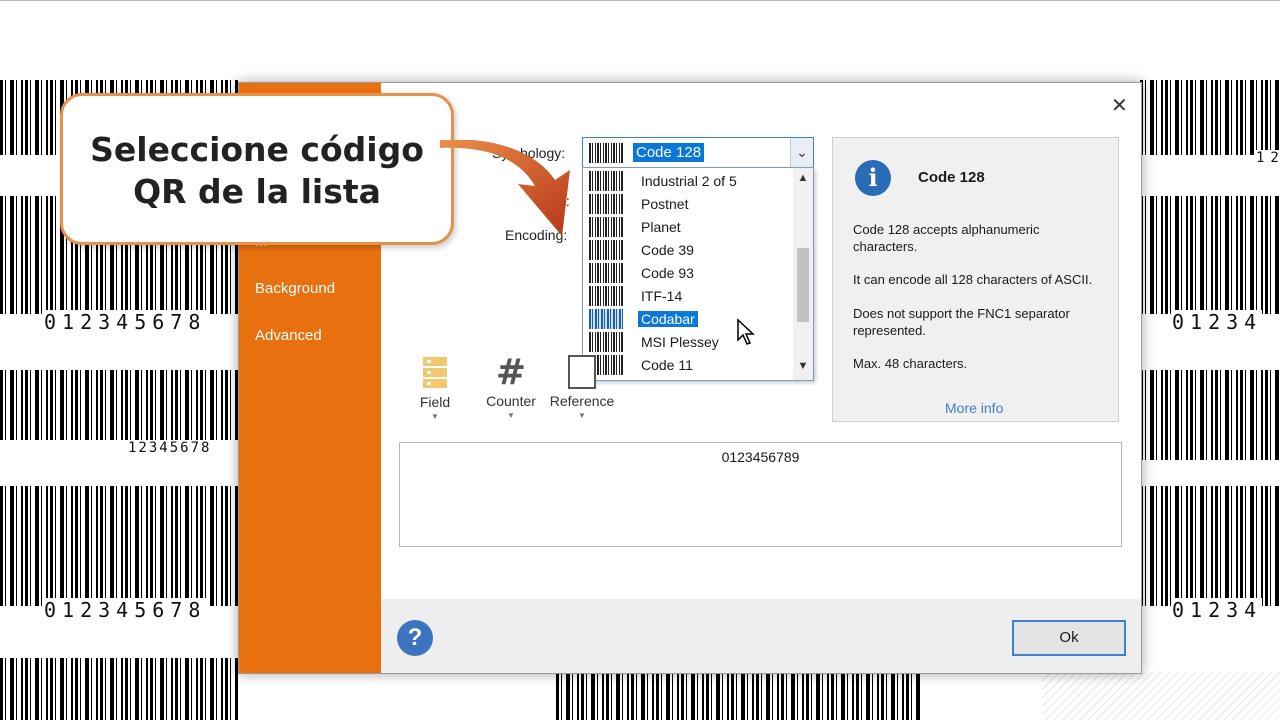 This screenshot has width=1280, height=720. What do you see at coordinates (661, 227) in the screenshot?
I see `list-item-label: Planet` at bounding box center [661, 227].